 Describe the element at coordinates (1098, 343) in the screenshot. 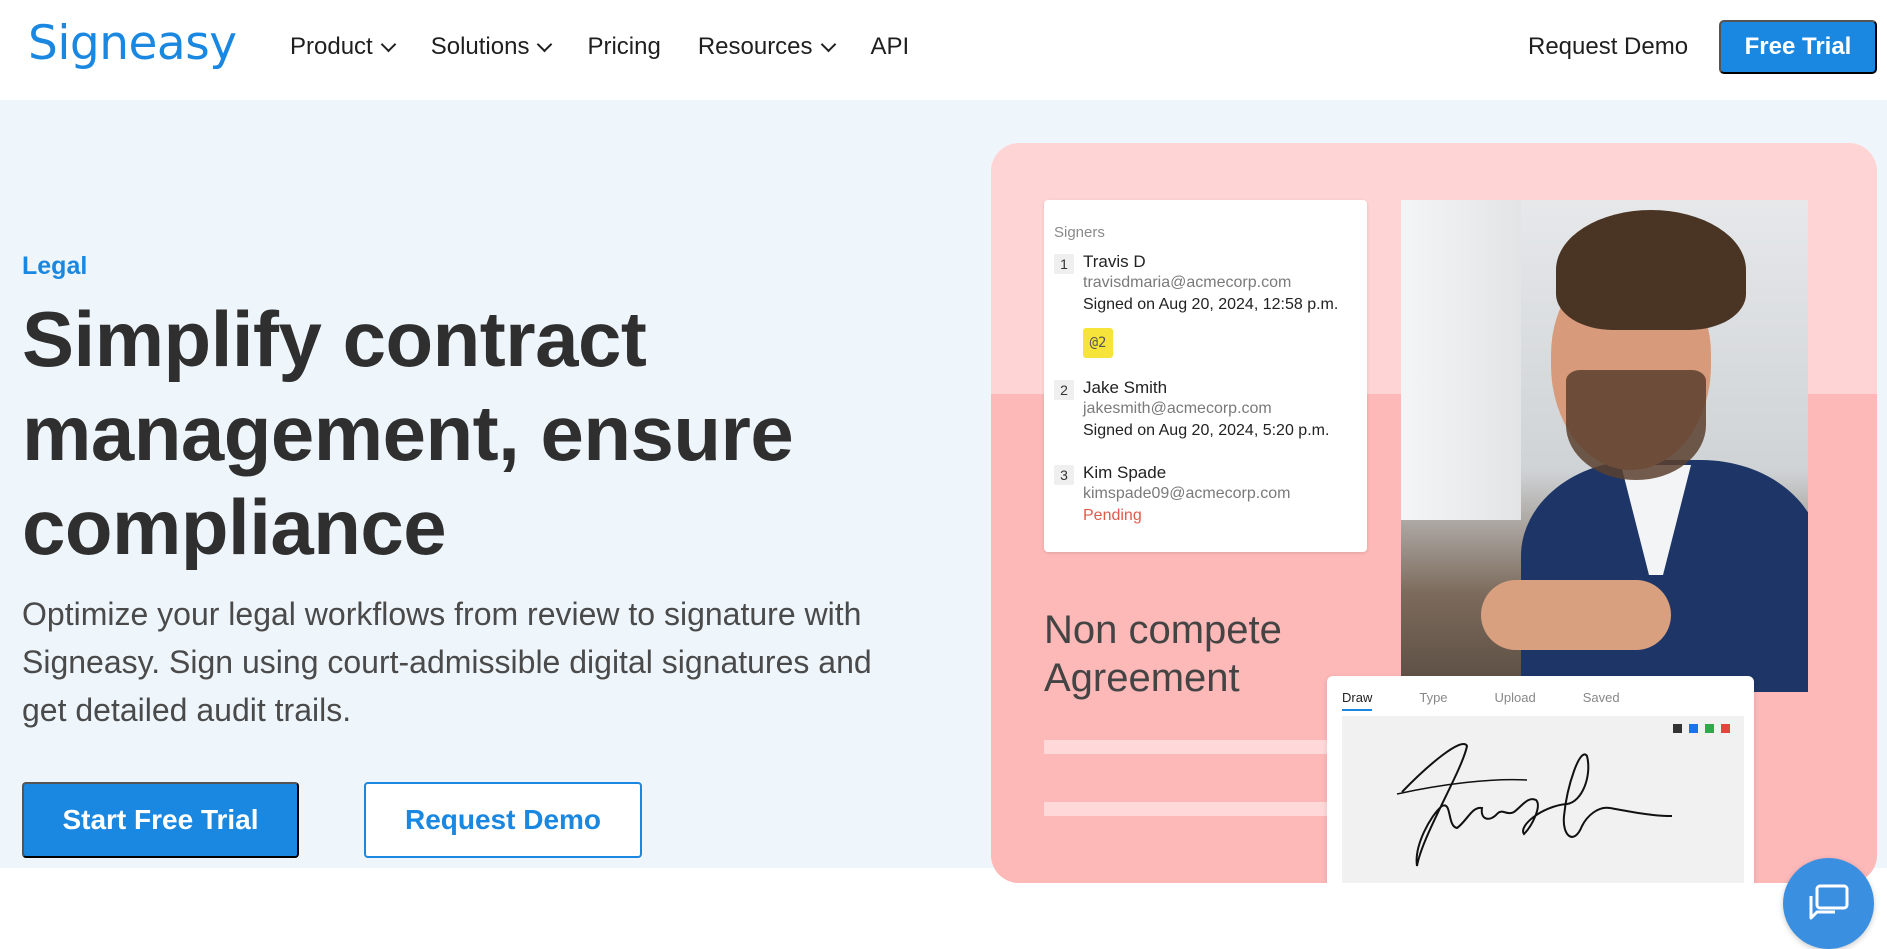

I see `signature-field-tag: @2` at that location.